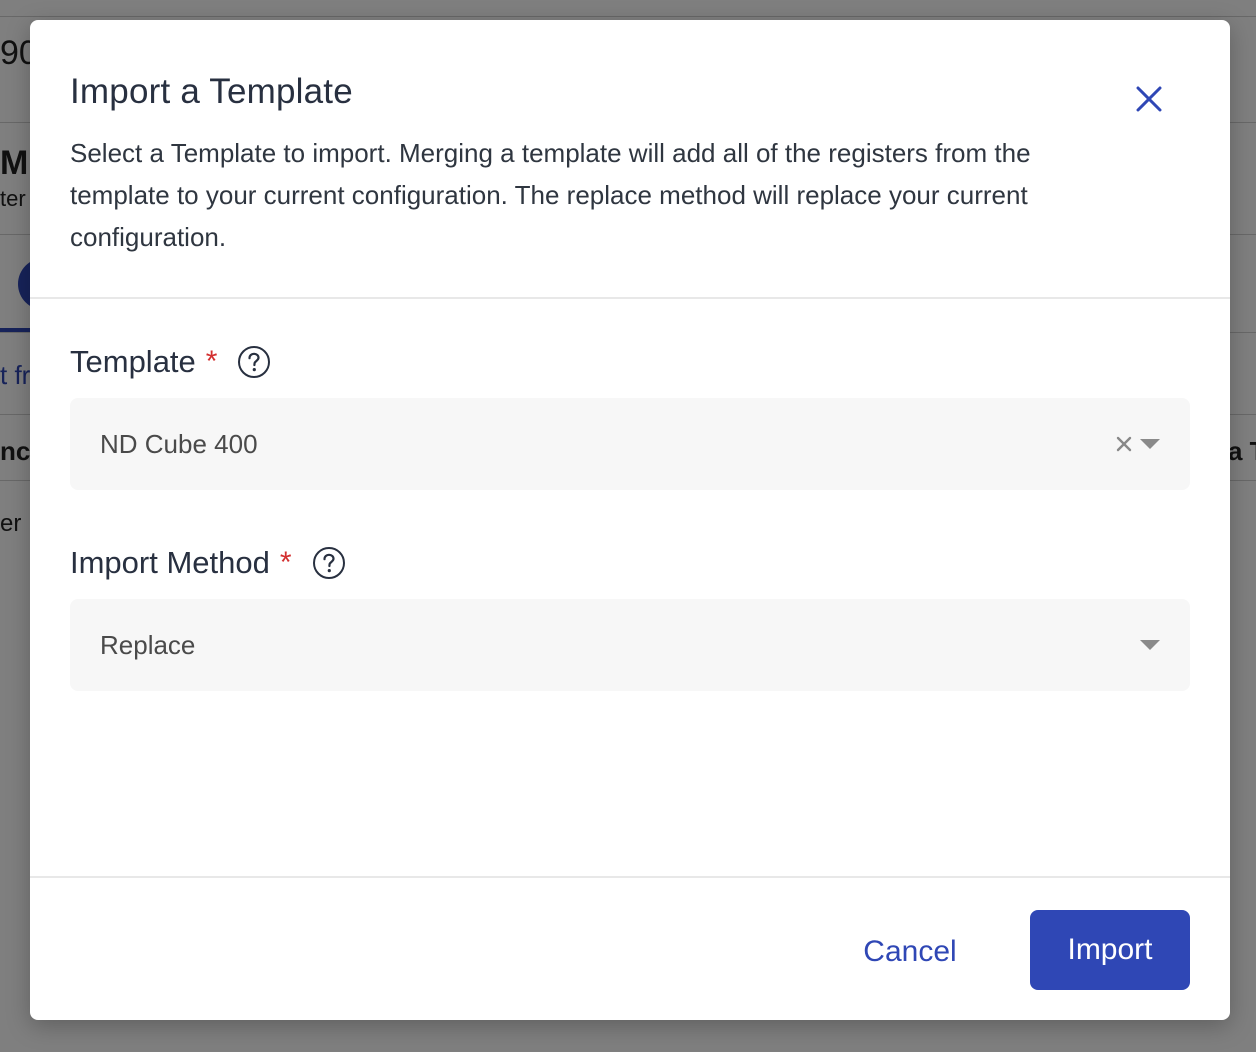 This screenshot has width=1256, height=1052. I want to click on clear-x-icon, so click(1124, 444).